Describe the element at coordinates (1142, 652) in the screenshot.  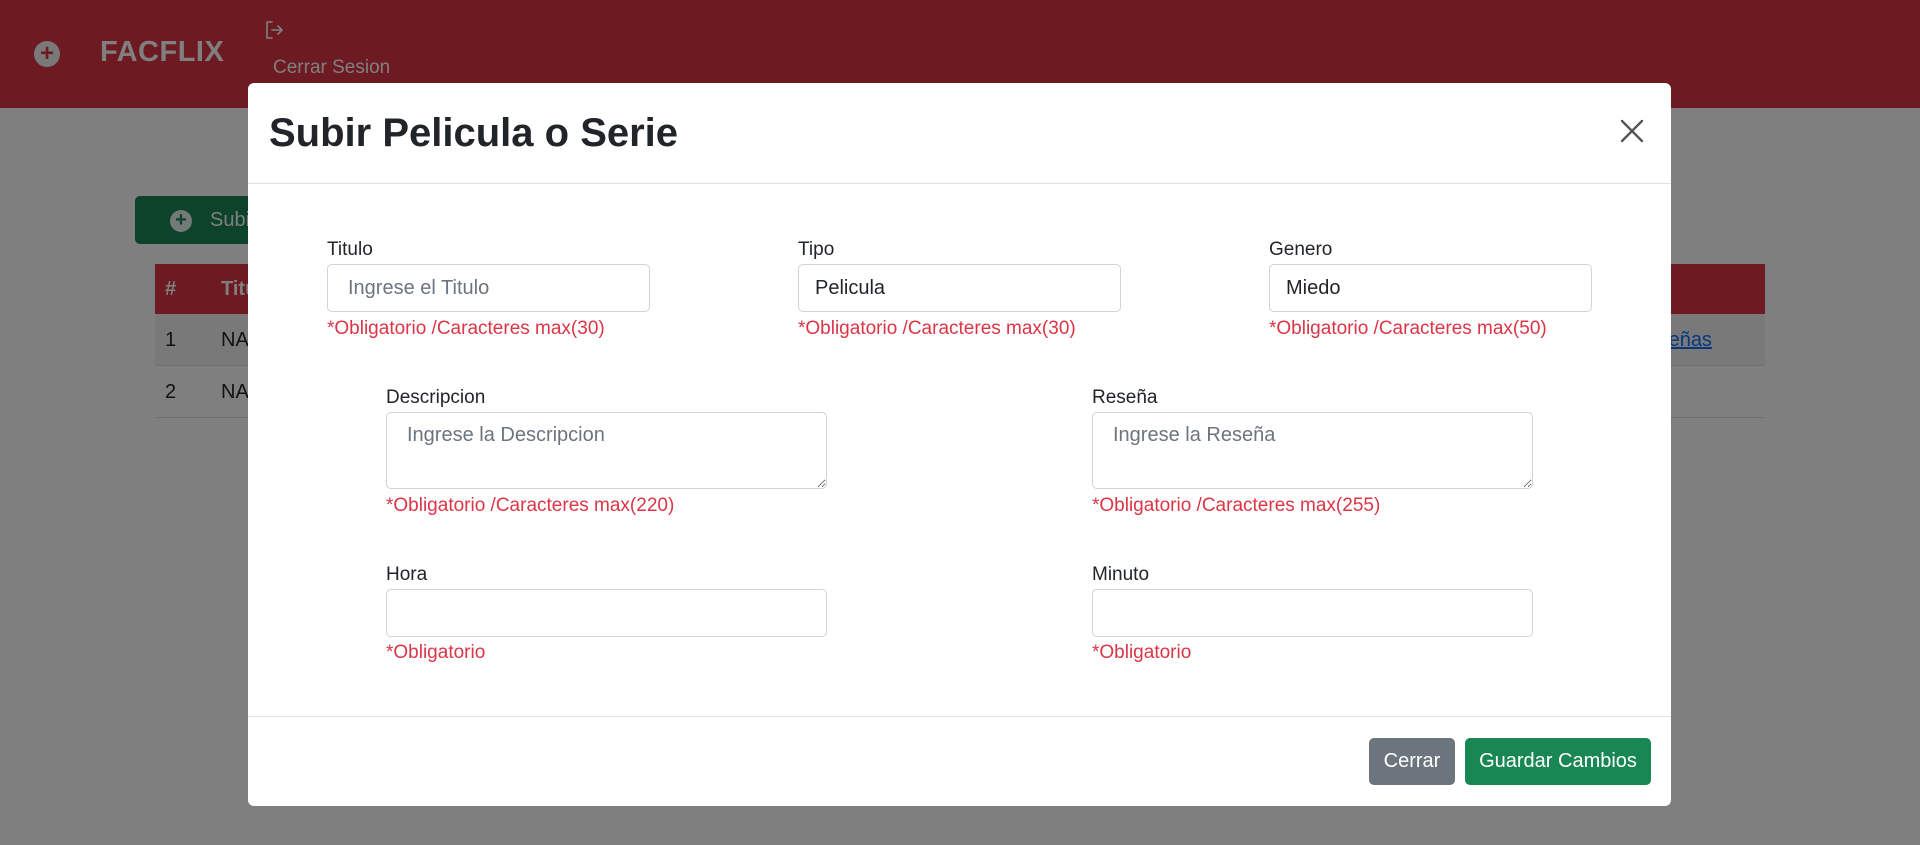
I see `minuto-hint: *Obligatorio` at that location.